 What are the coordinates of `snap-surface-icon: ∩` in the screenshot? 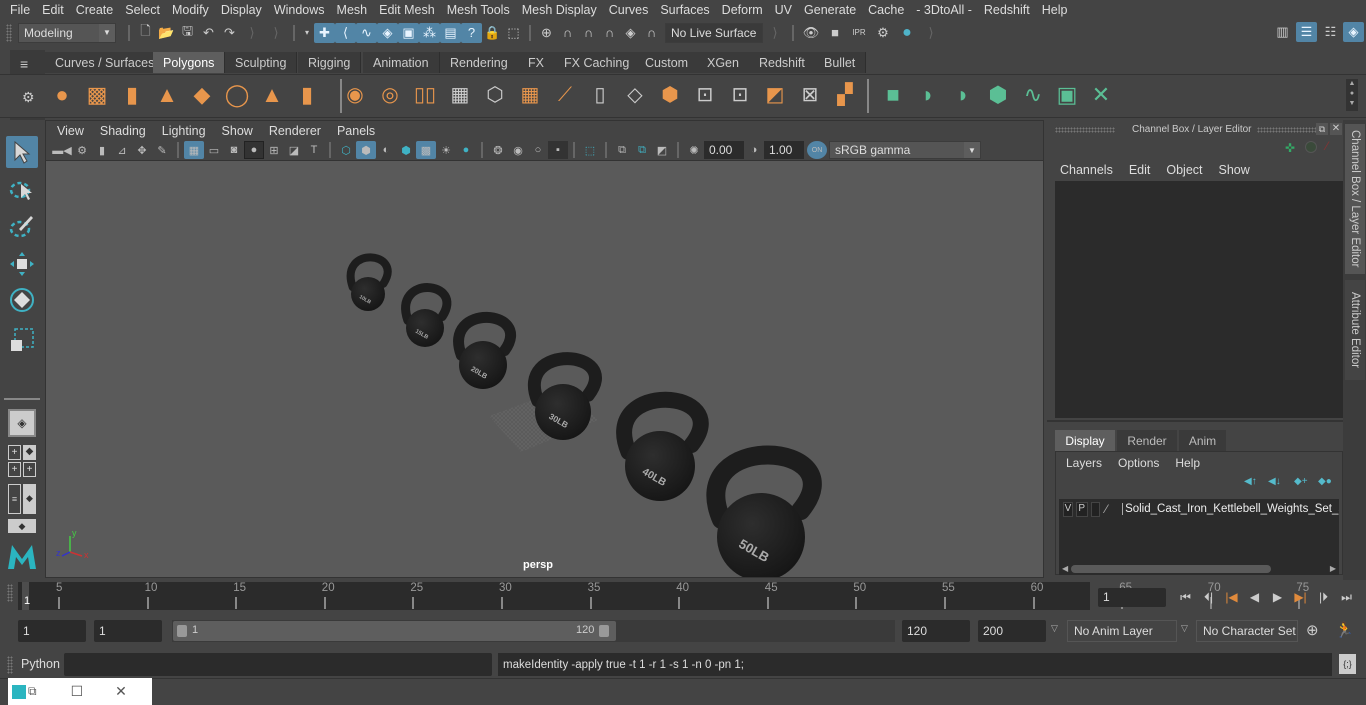 It's located at (651, 33).